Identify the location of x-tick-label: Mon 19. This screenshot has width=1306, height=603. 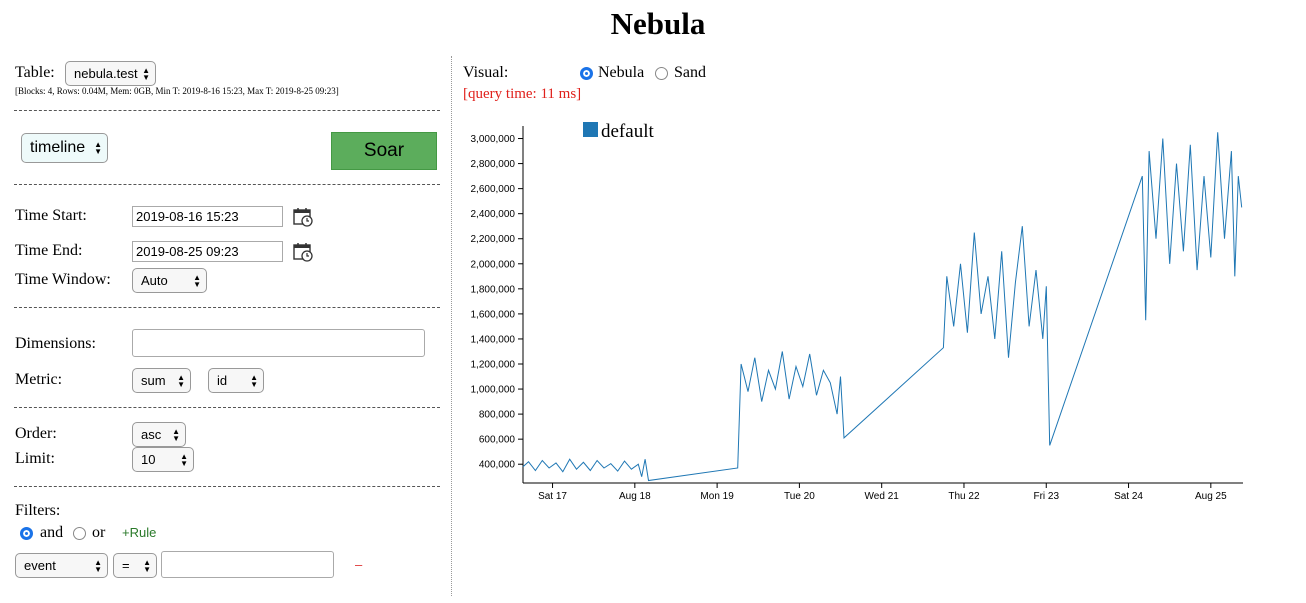
(717, 496).